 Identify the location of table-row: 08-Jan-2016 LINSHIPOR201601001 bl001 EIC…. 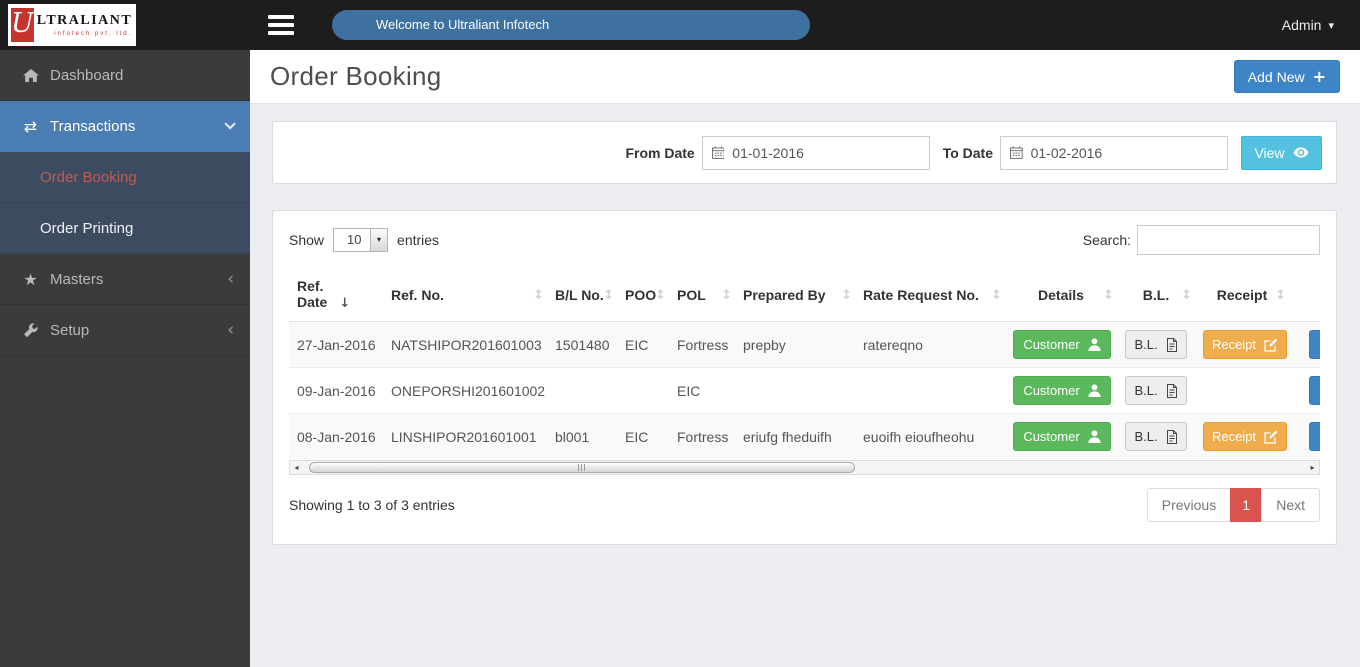
(804, 436).